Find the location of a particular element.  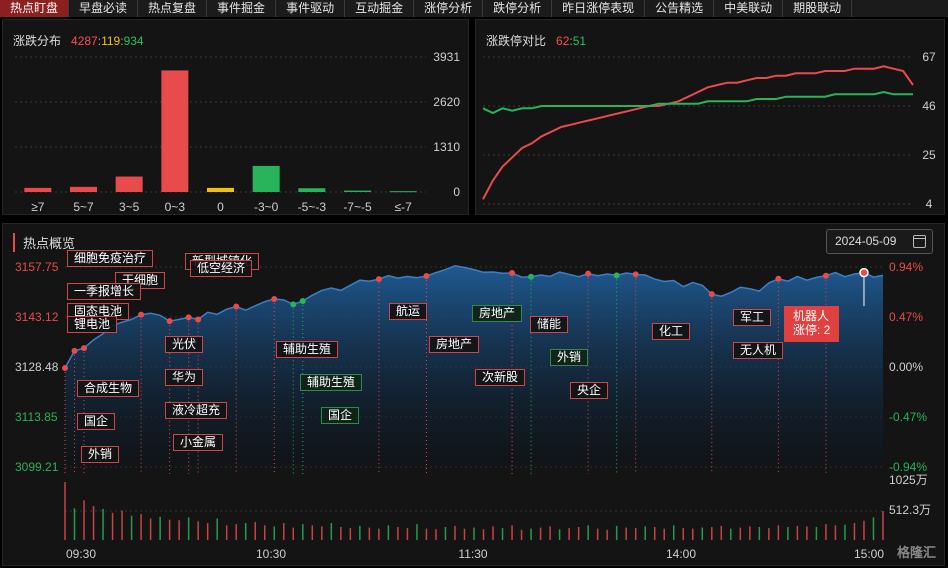

topic-tag: 无人机 is located at coordinates (758, 350).